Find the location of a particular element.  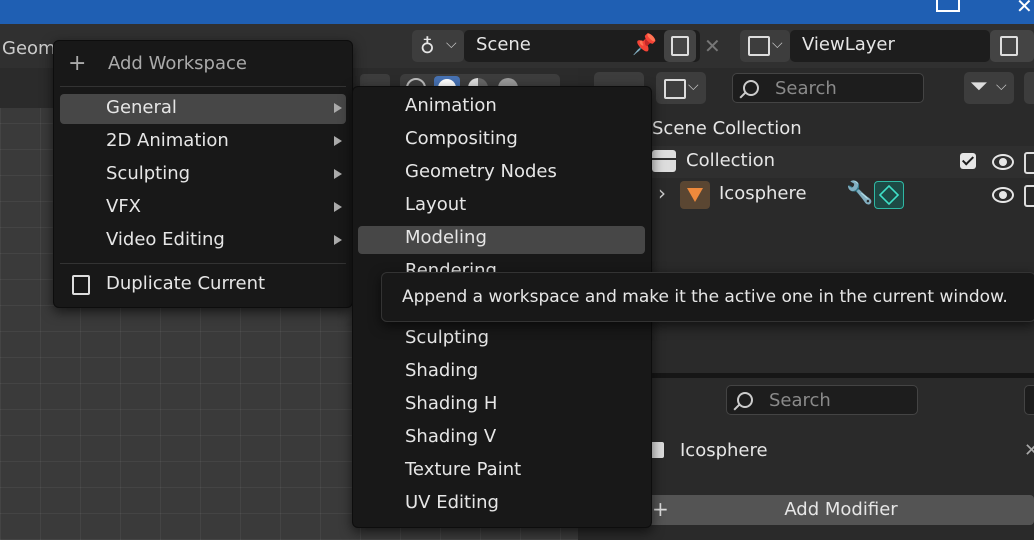

menu-item-label: General is located at coordinates (141, 107).